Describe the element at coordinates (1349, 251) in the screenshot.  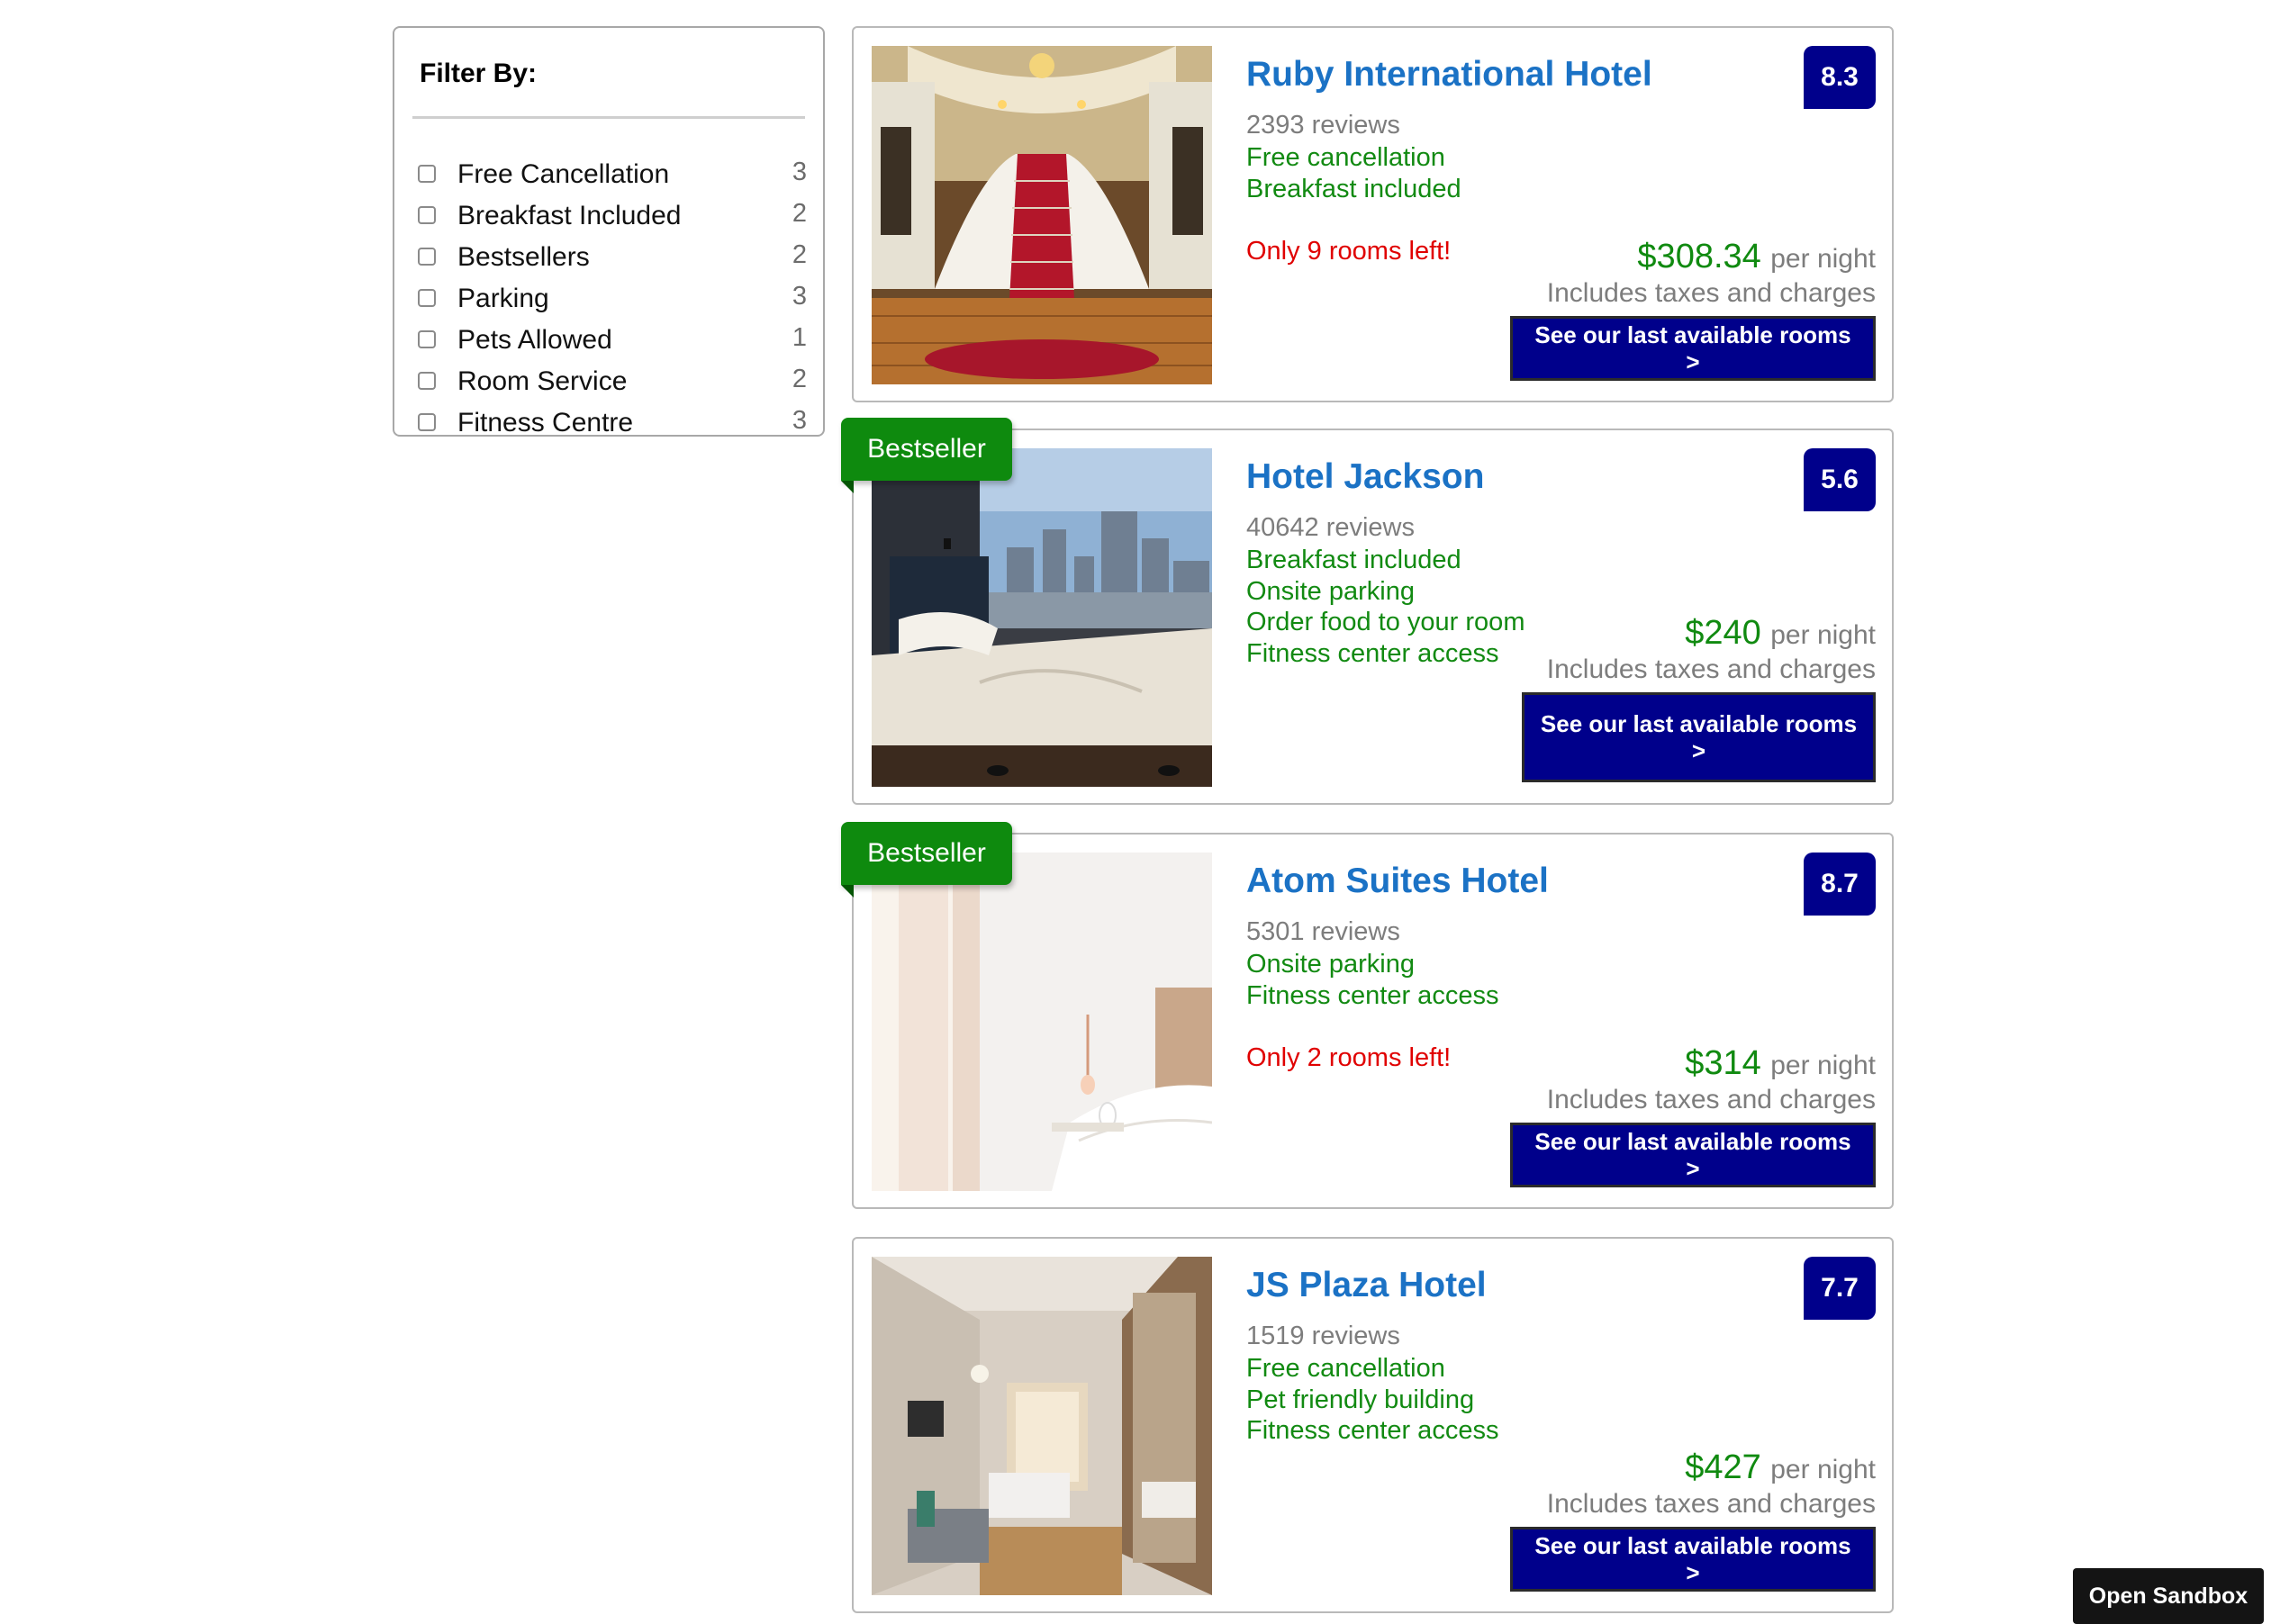
I see `rooms-left-warning: Only 9 rooms left!` at that location.